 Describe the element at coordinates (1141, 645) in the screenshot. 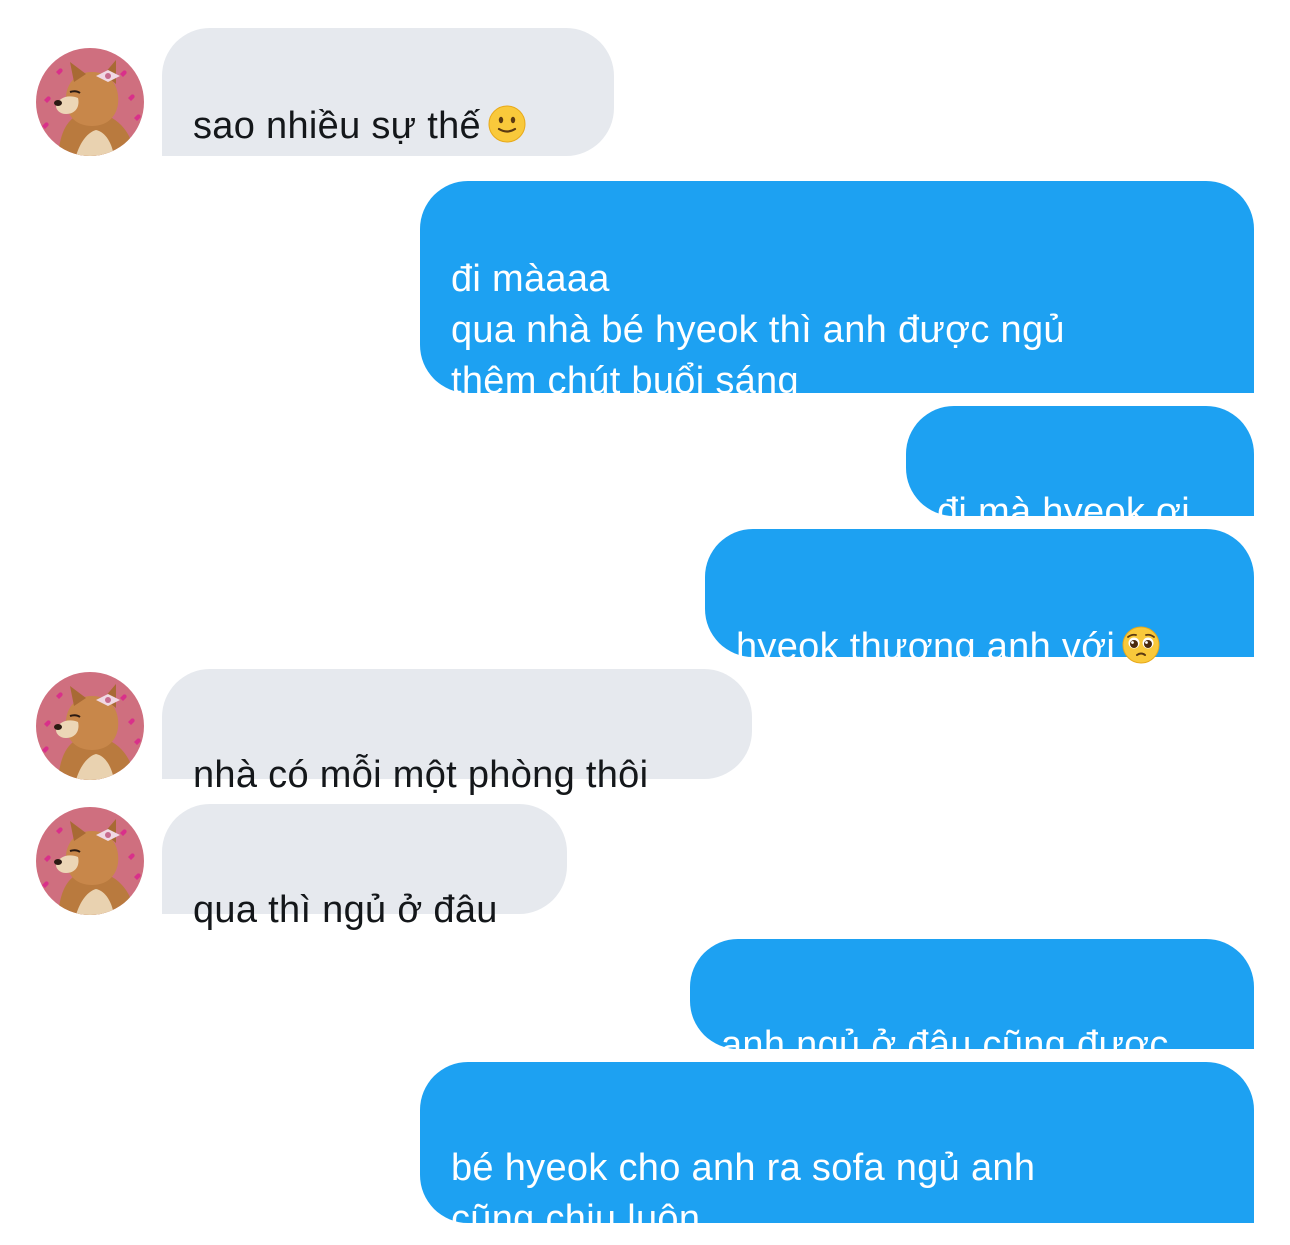

I see `pleading-face-icon` at that location.